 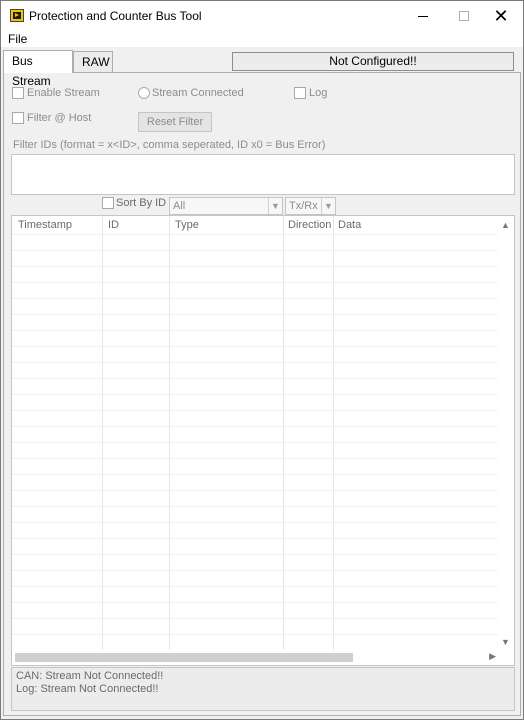 What do you see at coordinates (303, 206) in the screenshot?
I see `direction-filter-value: Tx/Rx` at bounding box center [303, 206].